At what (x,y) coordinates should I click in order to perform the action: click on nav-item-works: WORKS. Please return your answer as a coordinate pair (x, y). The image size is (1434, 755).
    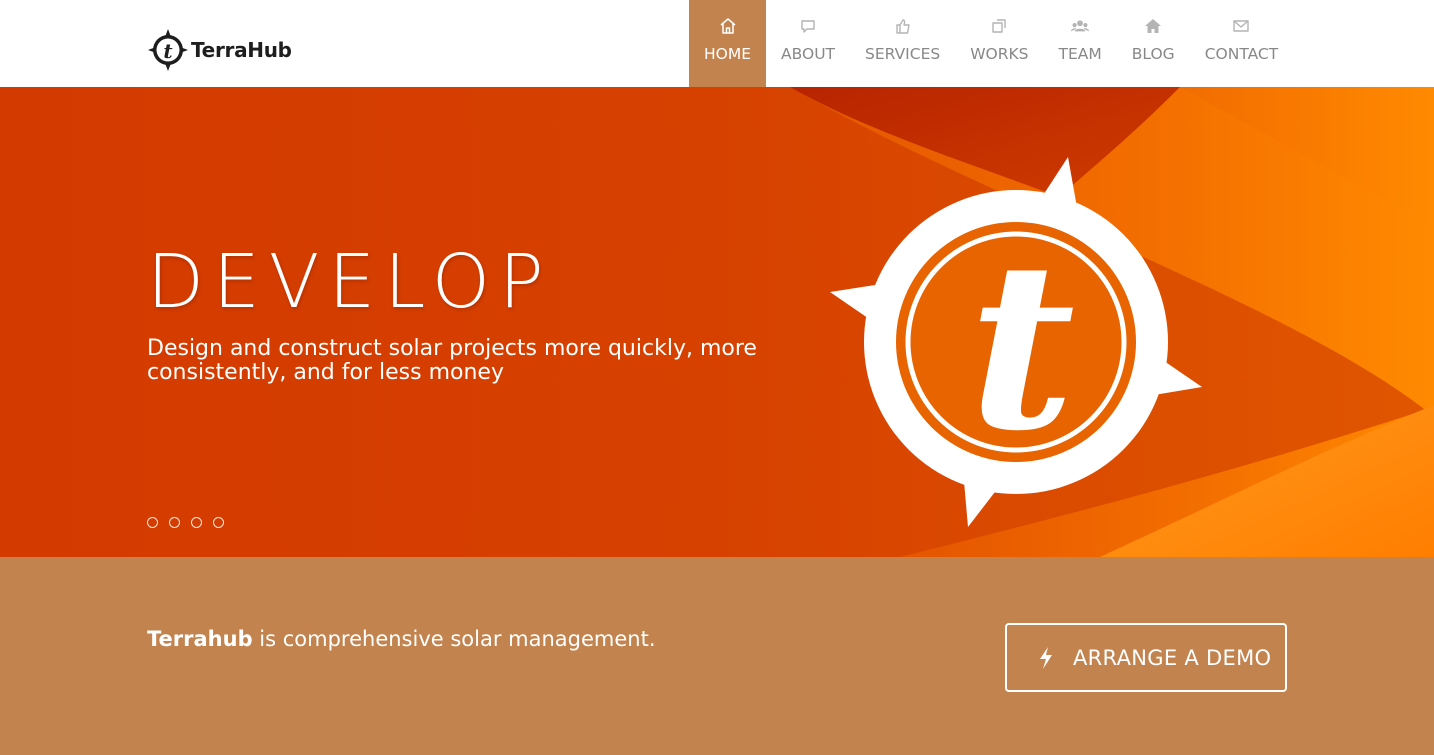
    Looking at the image, I should click on (999, 43).